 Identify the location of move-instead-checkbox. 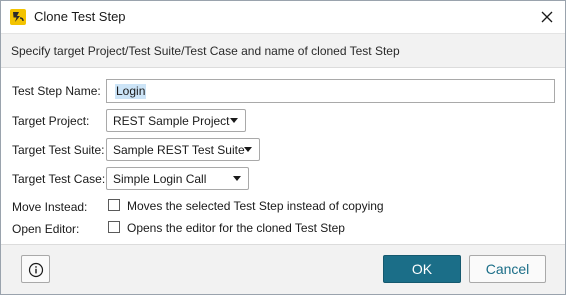
(114, 205).